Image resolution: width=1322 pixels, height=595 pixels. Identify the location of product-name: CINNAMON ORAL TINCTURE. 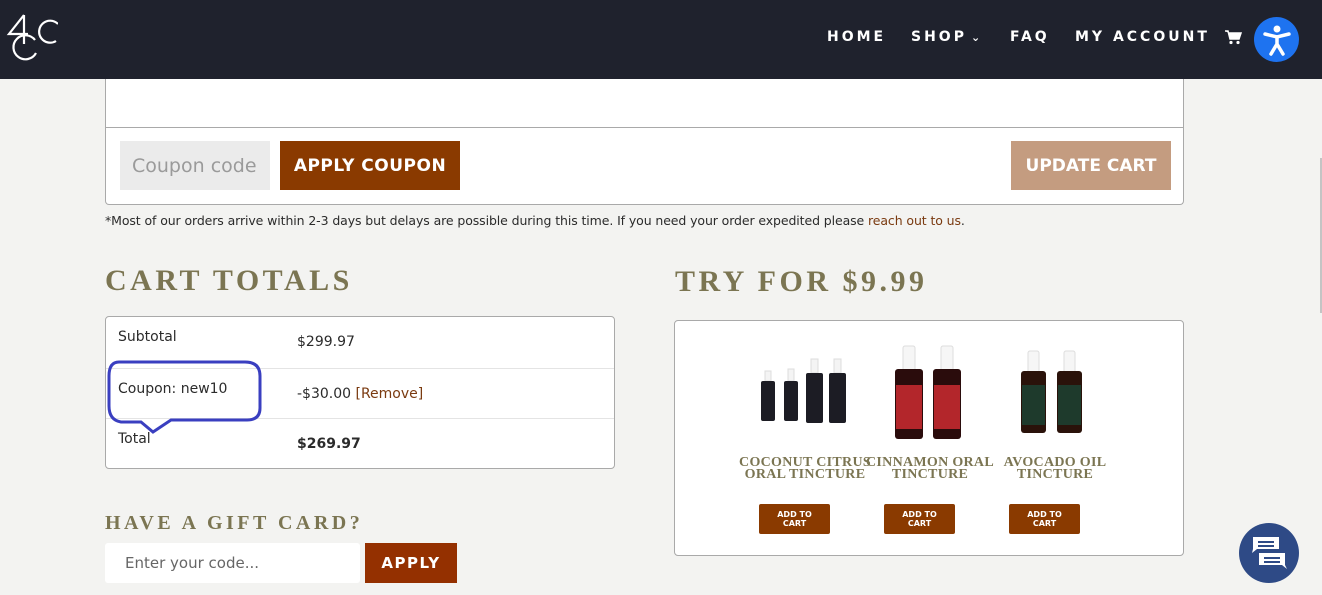
(930, 469).